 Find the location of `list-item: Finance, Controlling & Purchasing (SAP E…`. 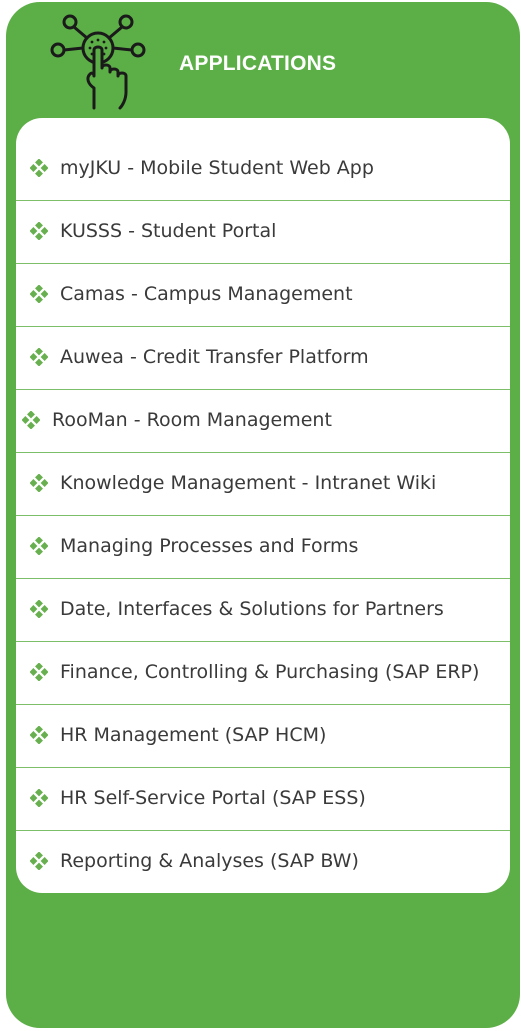

list-item: Finance, Controlling & Purchasing (SAP E… is located at coordinates (263, 673).